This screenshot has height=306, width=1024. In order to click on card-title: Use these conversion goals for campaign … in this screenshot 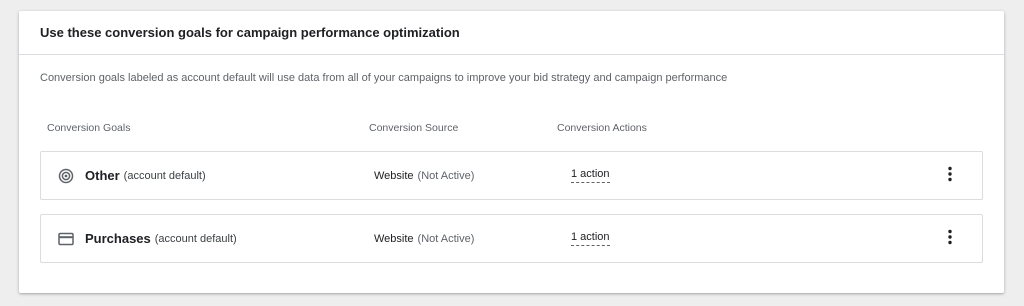, I will do `click(250, 32)`.